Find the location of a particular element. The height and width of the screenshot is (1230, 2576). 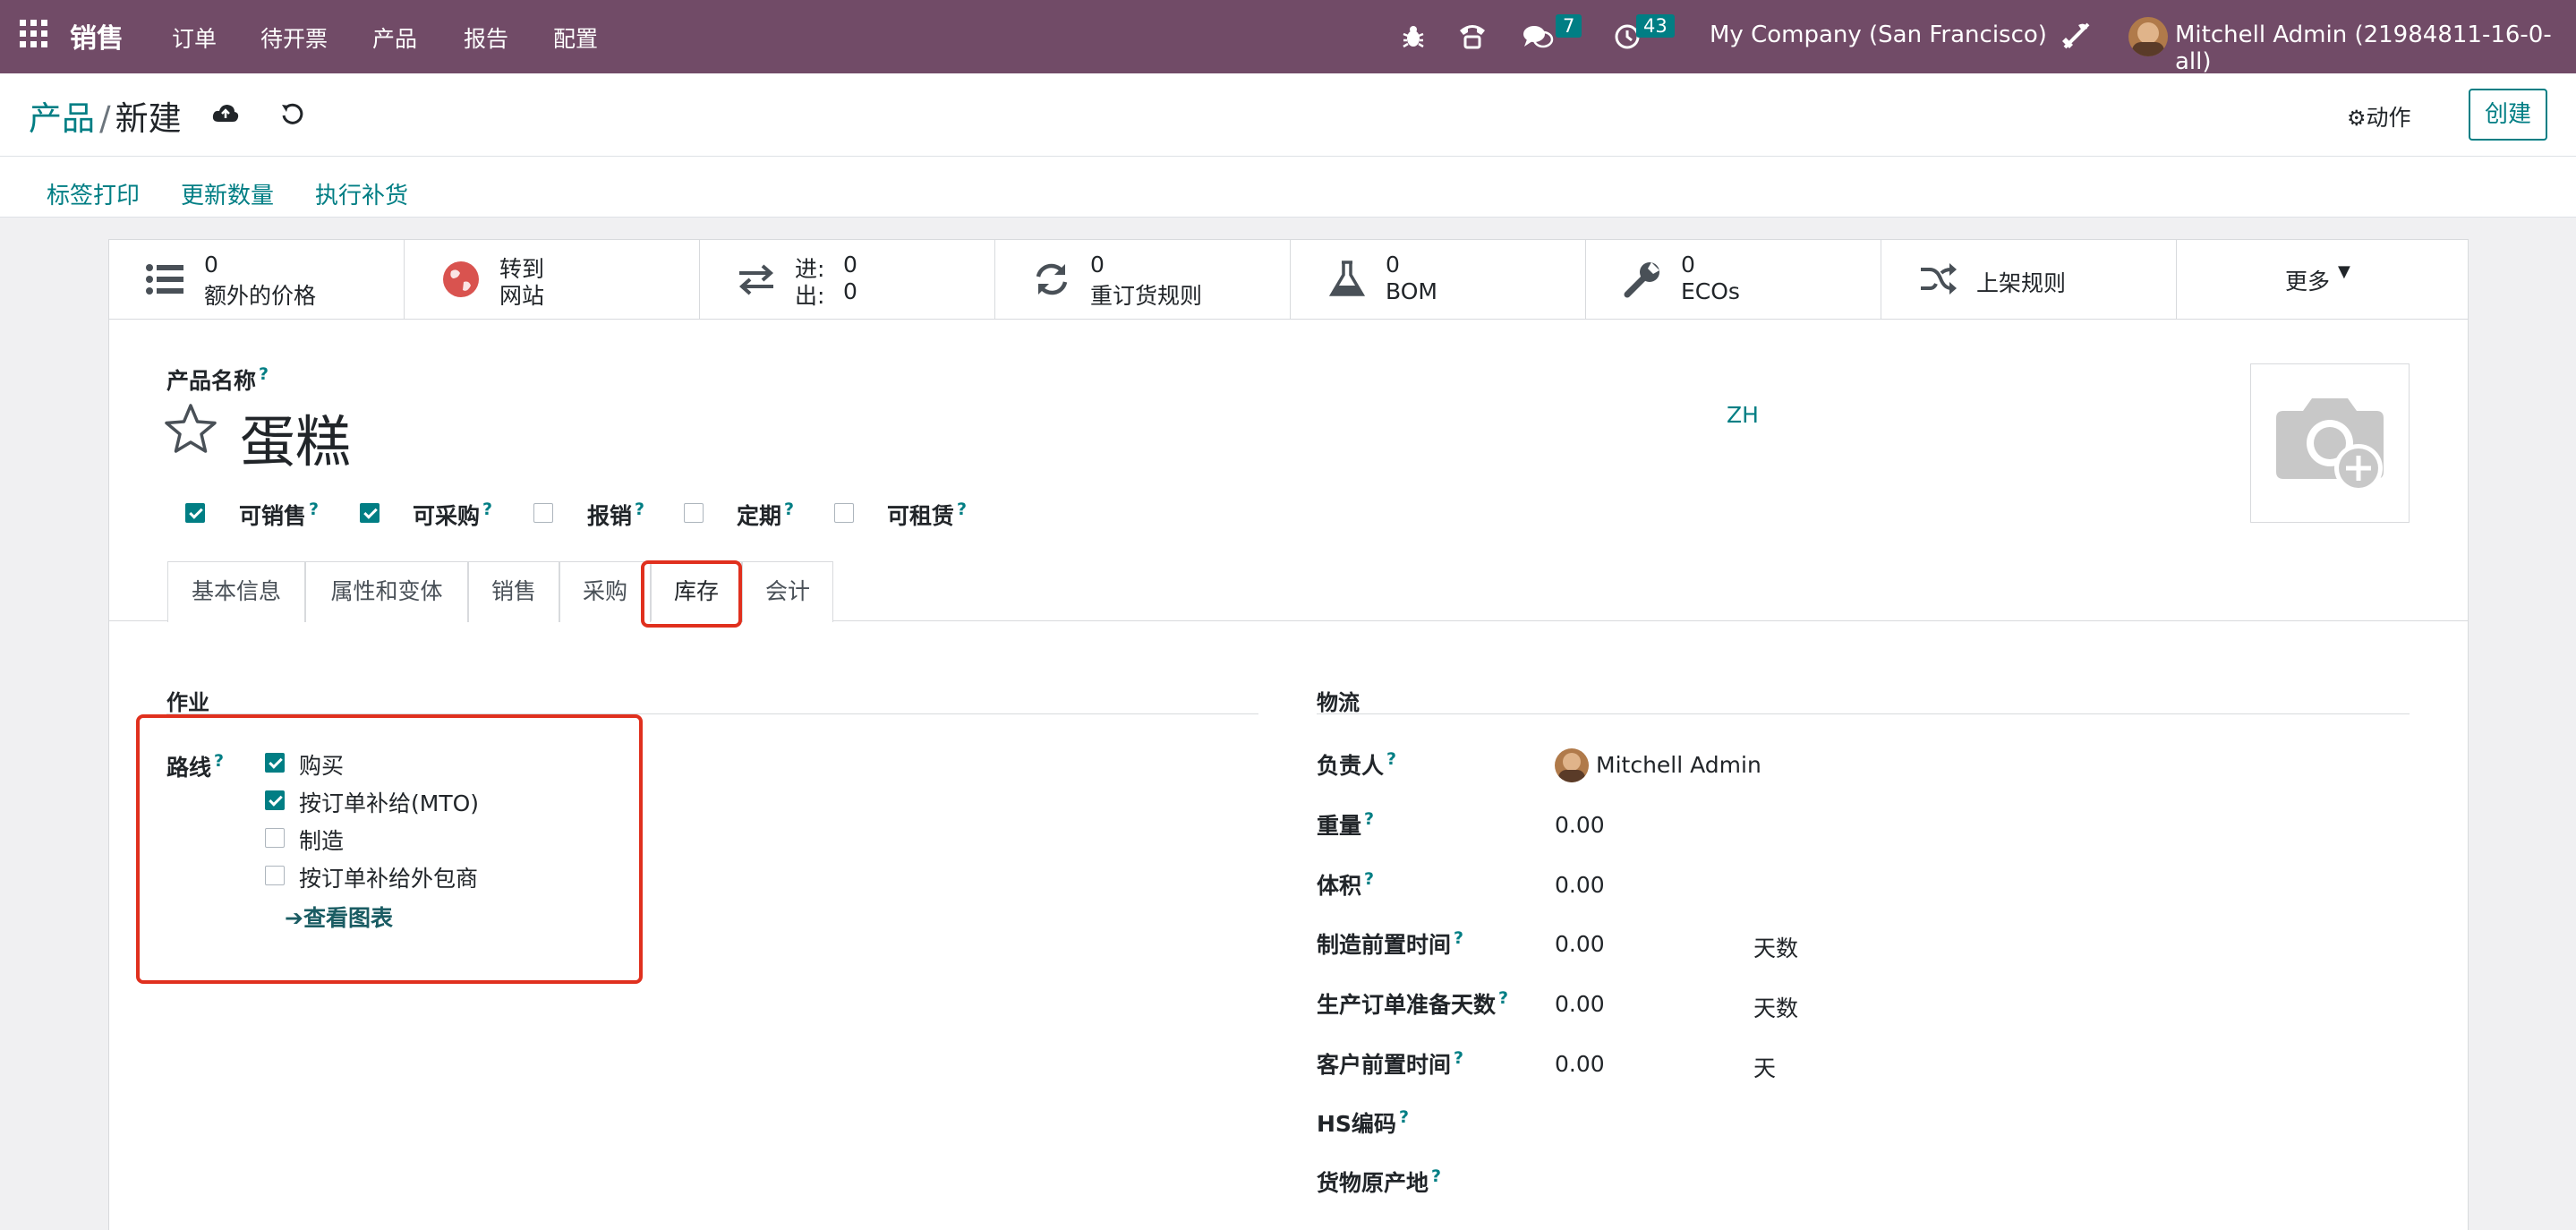

form-statusbar: 标签打印 更新数量 执行补货 is located at coordinates (1288, 187).